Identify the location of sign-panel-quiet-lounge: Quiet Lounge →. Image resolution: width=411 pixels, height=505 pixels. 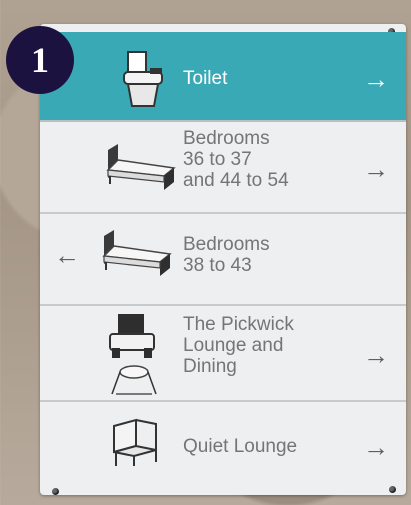
(223, 442).